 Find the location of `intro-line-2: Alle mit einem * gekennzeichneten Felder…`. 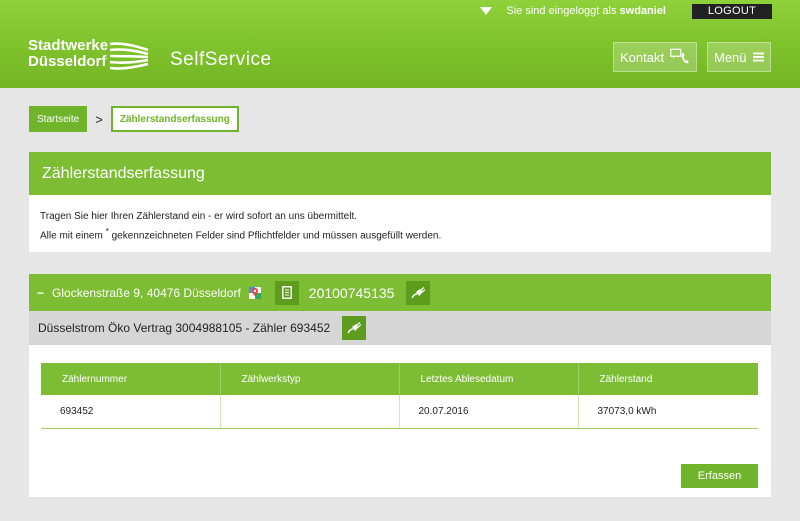

intro-line-2: Alle mit einem * gekennzeichneten Felder… is located at coordinates (405, 233).